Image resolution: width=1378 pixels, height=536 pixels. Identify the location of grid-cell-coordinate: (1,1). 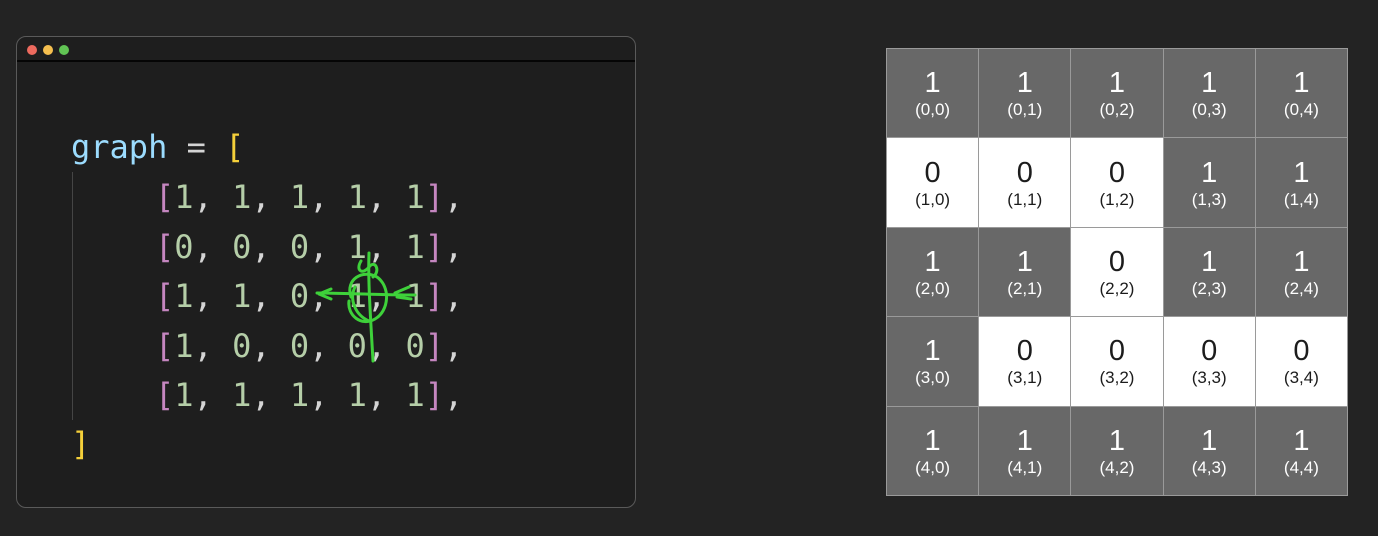
(1025, 199).